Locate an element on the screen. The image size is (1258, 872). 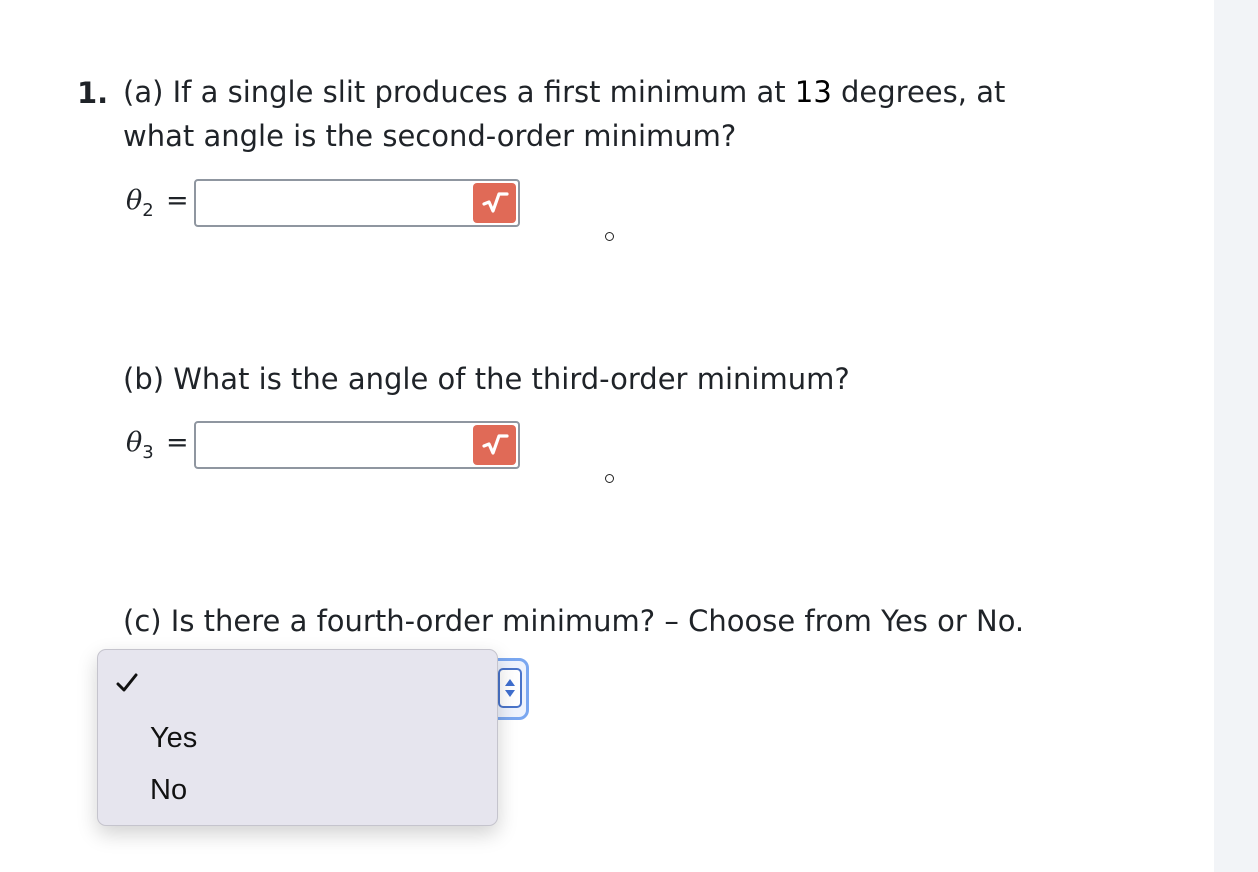
theta-subscript: 3 is located at coordinates (148, 452).